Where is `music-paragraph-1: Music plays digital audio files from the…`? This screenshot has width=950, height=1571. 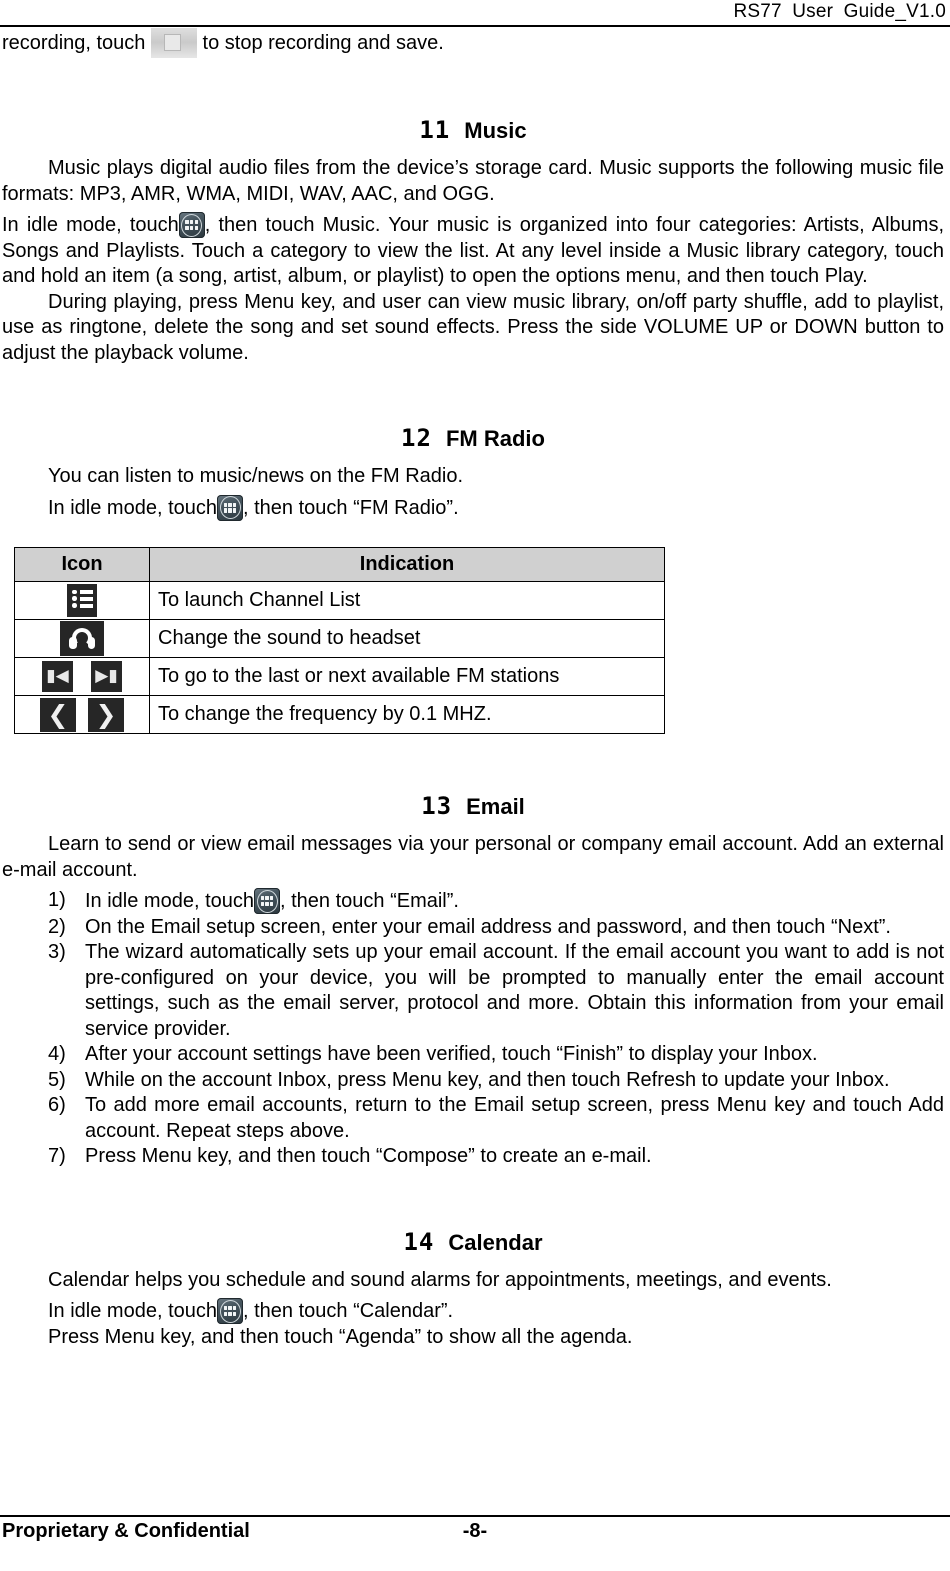 music-paragraph-1: Music plays digital audio files from the… is located at coordinates (473, 181).